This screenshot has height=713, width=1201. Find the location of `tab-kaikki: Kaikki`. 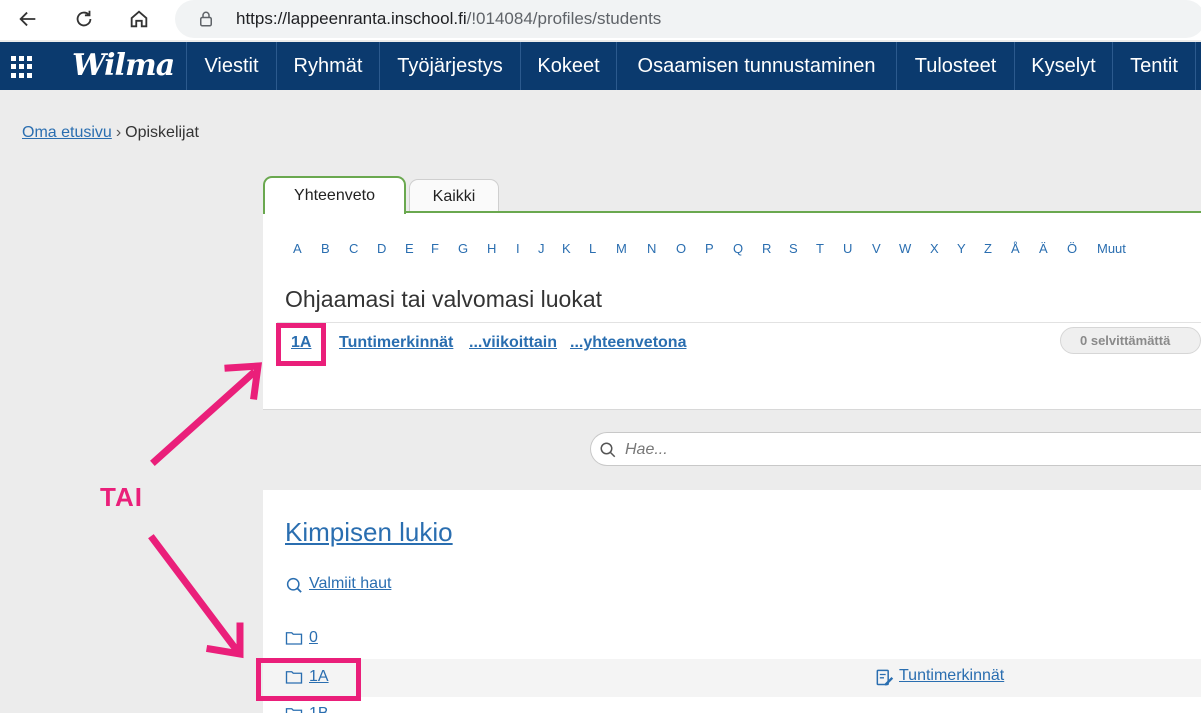

tab-kaikki: Kaikki is located at coordinates (454, 196).